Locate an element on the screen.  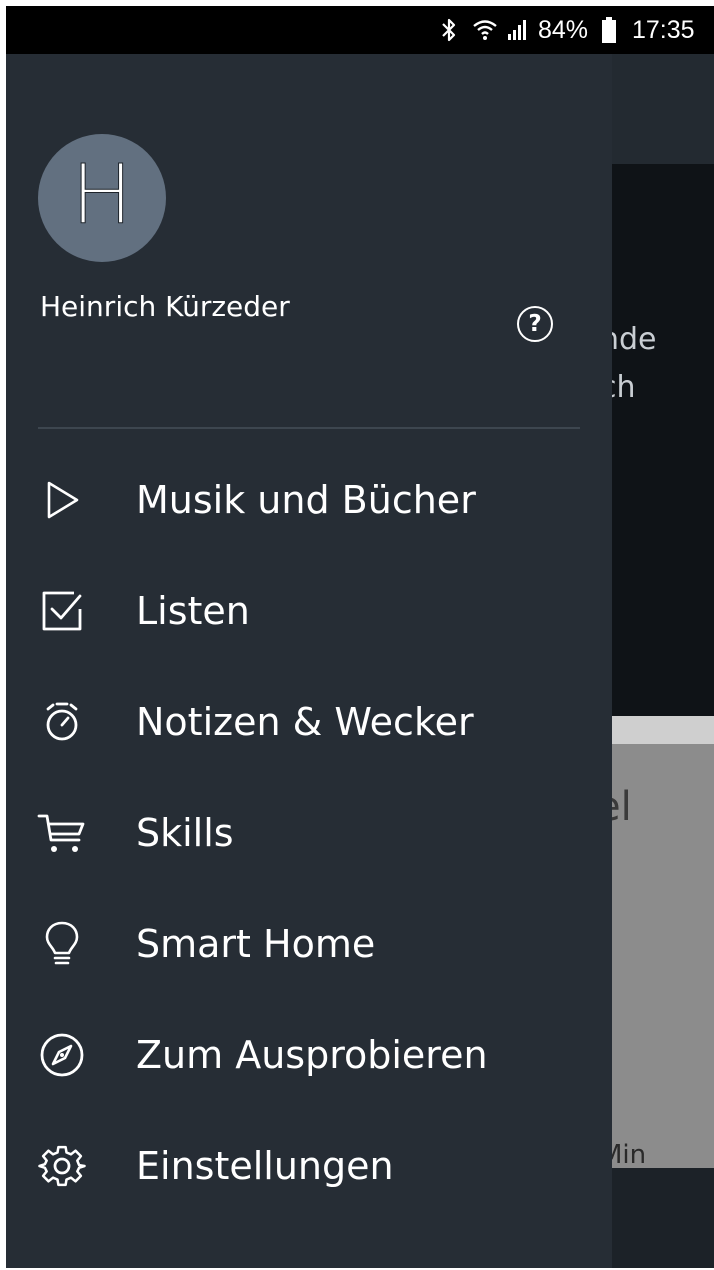
user-name: Heinrich Kürzeder is located at coordinates (165, 306).